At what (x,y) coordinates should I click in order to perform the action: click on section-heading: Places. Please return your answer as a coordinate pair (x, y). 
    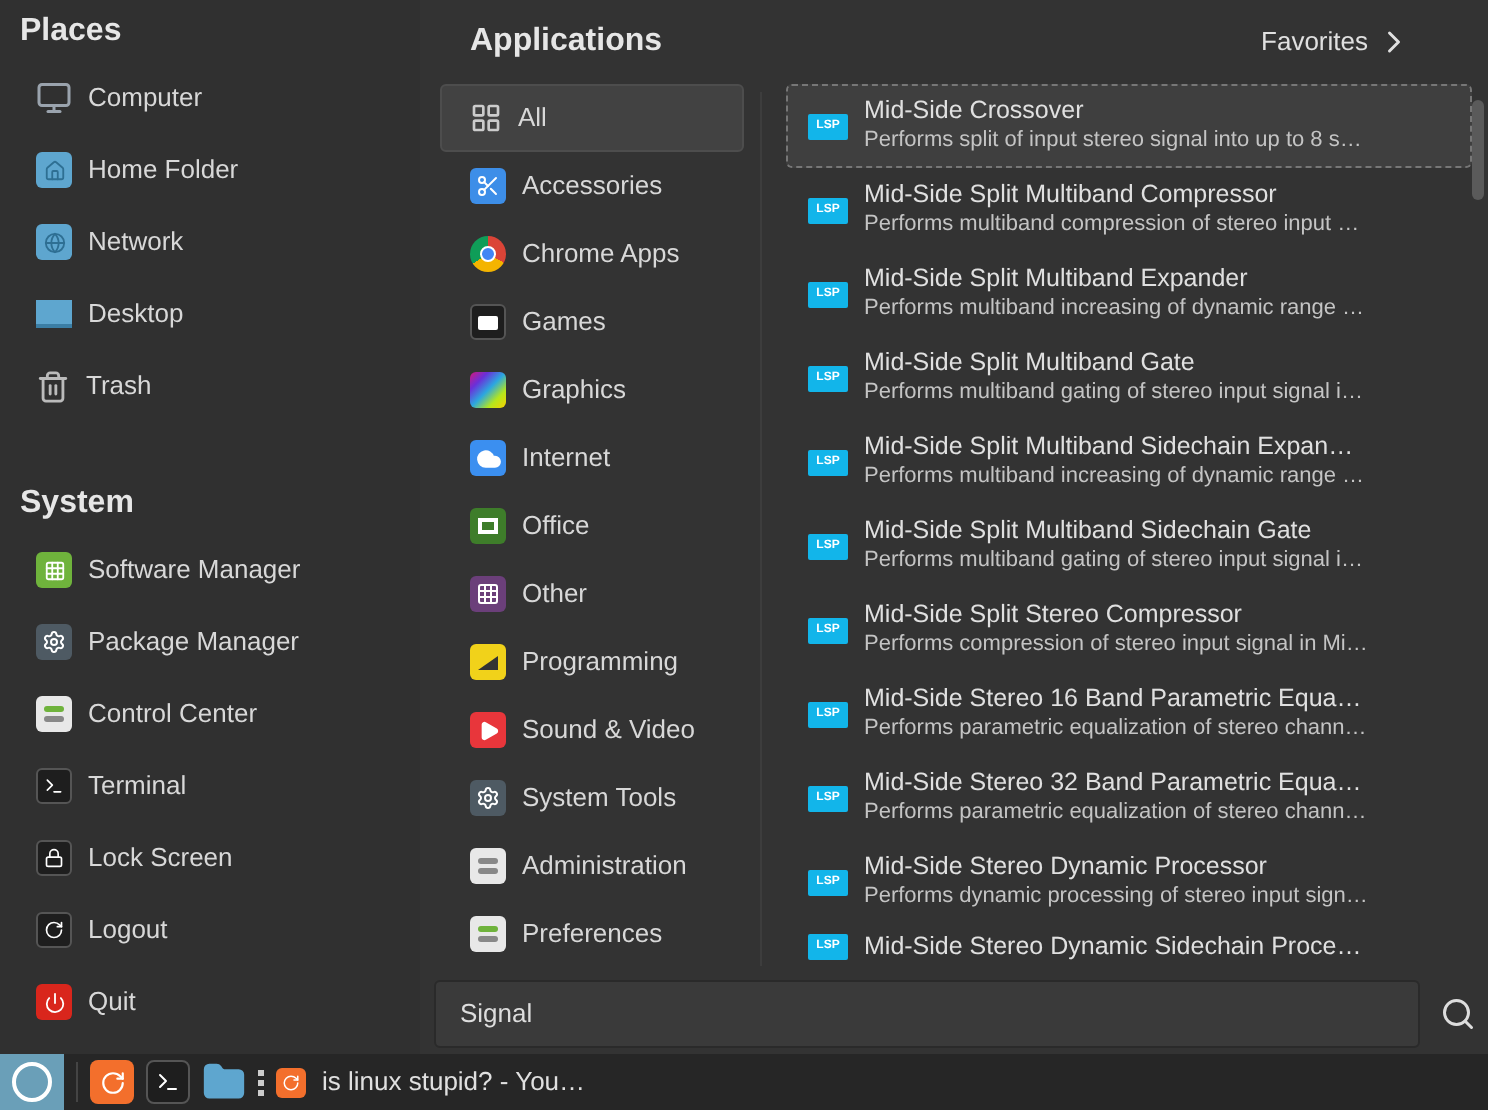
    Looking at the image, I should click on (71, 32).